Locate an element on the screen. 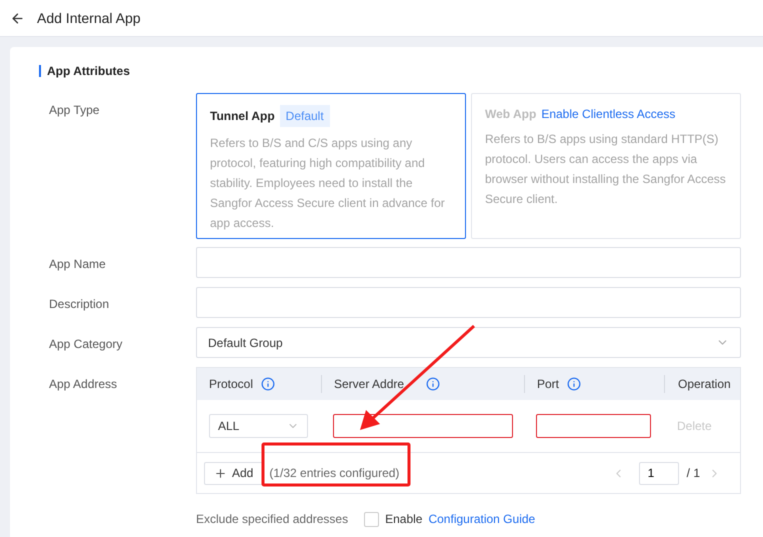 Image resolution: width=763 pixels, height=537 pixels. add-button: Add is located at coordinates (234, 473).